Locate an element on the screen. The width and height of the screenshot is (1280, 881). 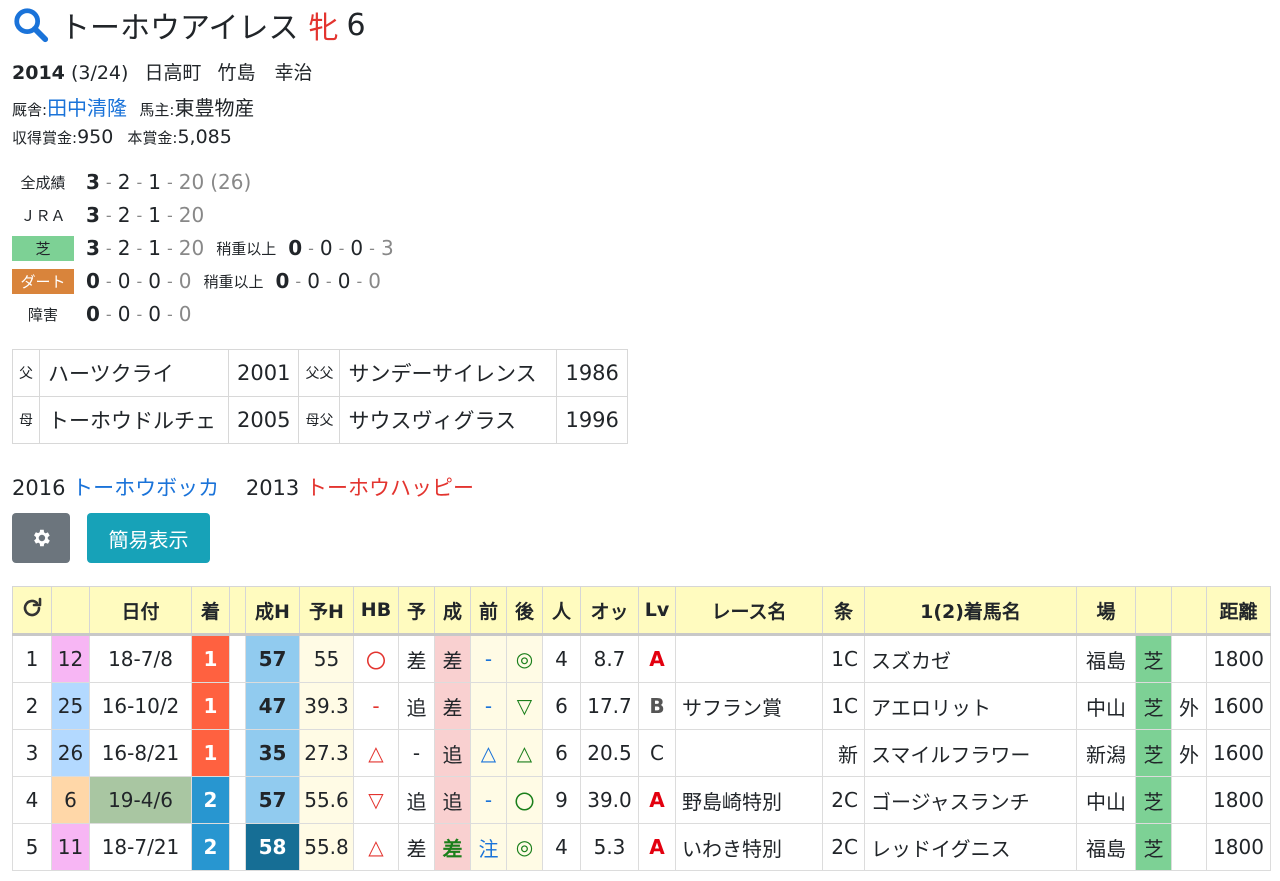
odds: 17.7 is located at coordinates (609, 706).